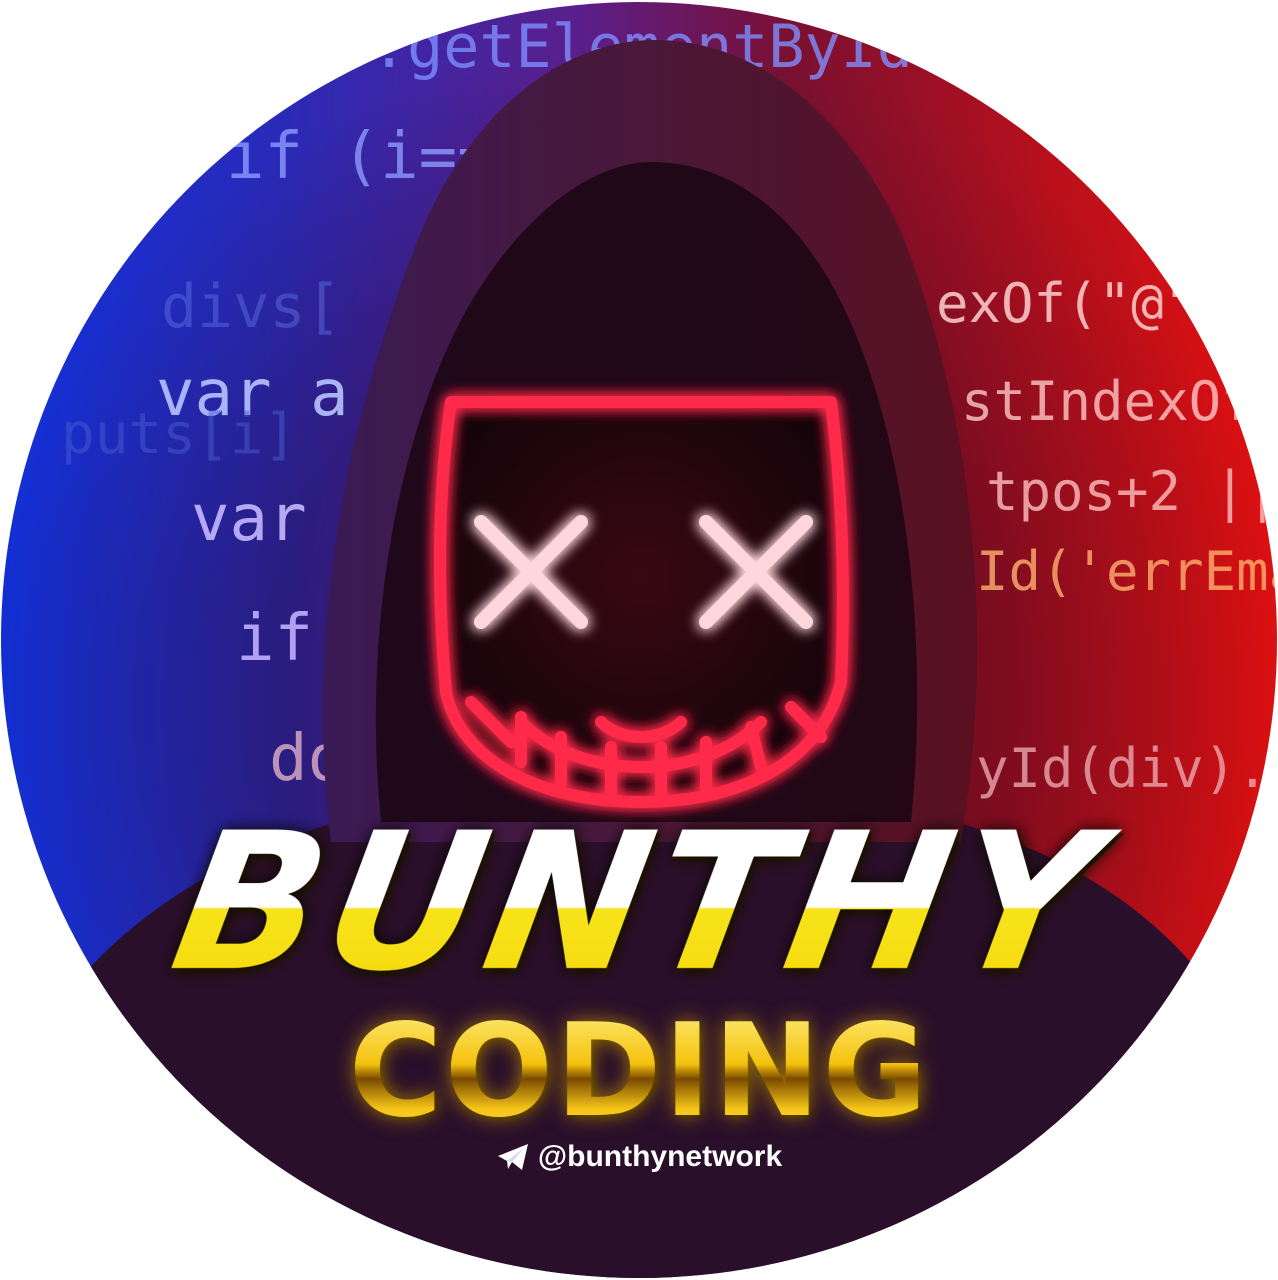 The width and height of the screenshot is (1278, 1280). I want to click on handle-row: @bunthynetwork, so click(639, 1157).